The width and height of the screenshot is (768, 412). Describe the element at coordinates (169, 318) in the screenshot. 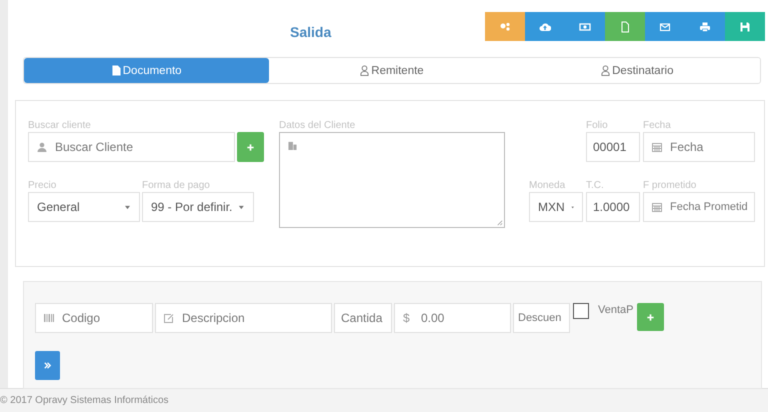

I see `edit-icon` at that location.